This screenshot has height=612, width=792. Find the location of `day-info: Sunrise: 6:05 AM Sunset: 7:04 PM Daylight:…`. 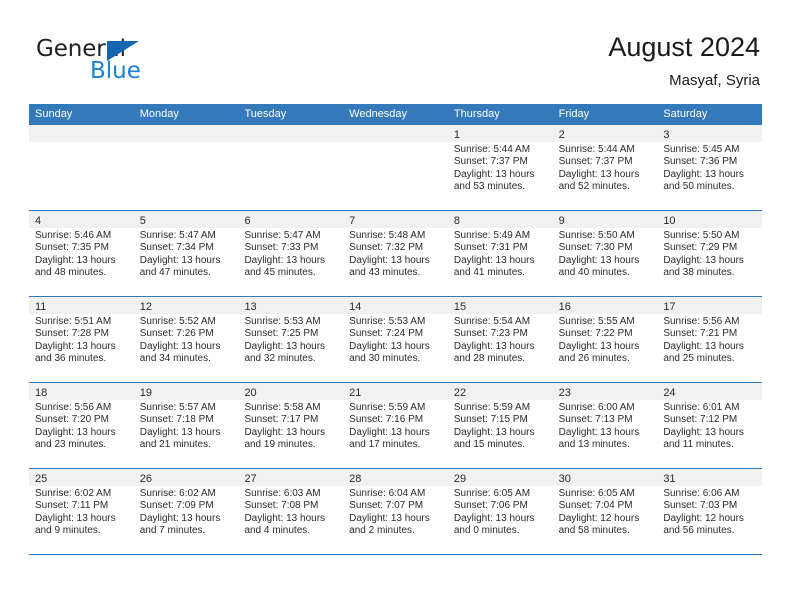

day-info: Sunrise: 6:05 AM Sunset: 7:04 PM Daylight:… is located at coordinates (605, 512).